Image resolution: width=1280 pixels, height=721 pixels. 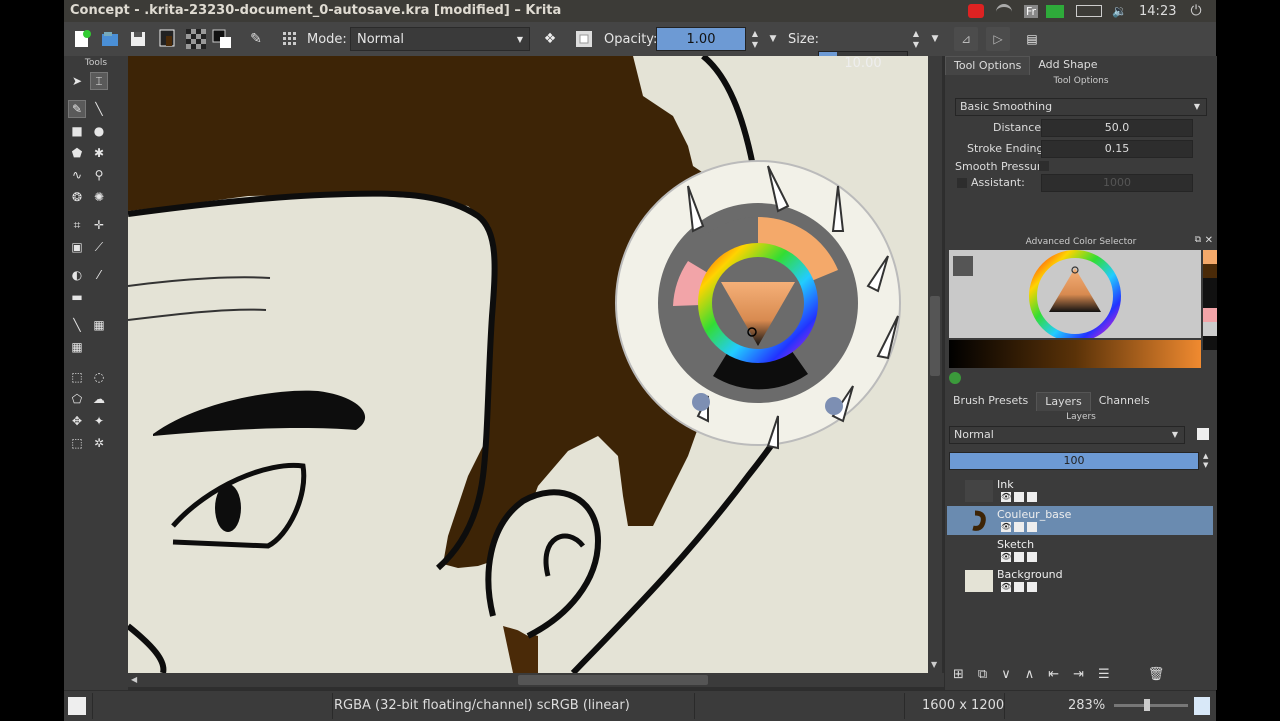 What do you see at coordinates (1080, 490) in the screenshot?
I see `layer-row-ink: Ink 👁` at bounding box center [1080, 490].